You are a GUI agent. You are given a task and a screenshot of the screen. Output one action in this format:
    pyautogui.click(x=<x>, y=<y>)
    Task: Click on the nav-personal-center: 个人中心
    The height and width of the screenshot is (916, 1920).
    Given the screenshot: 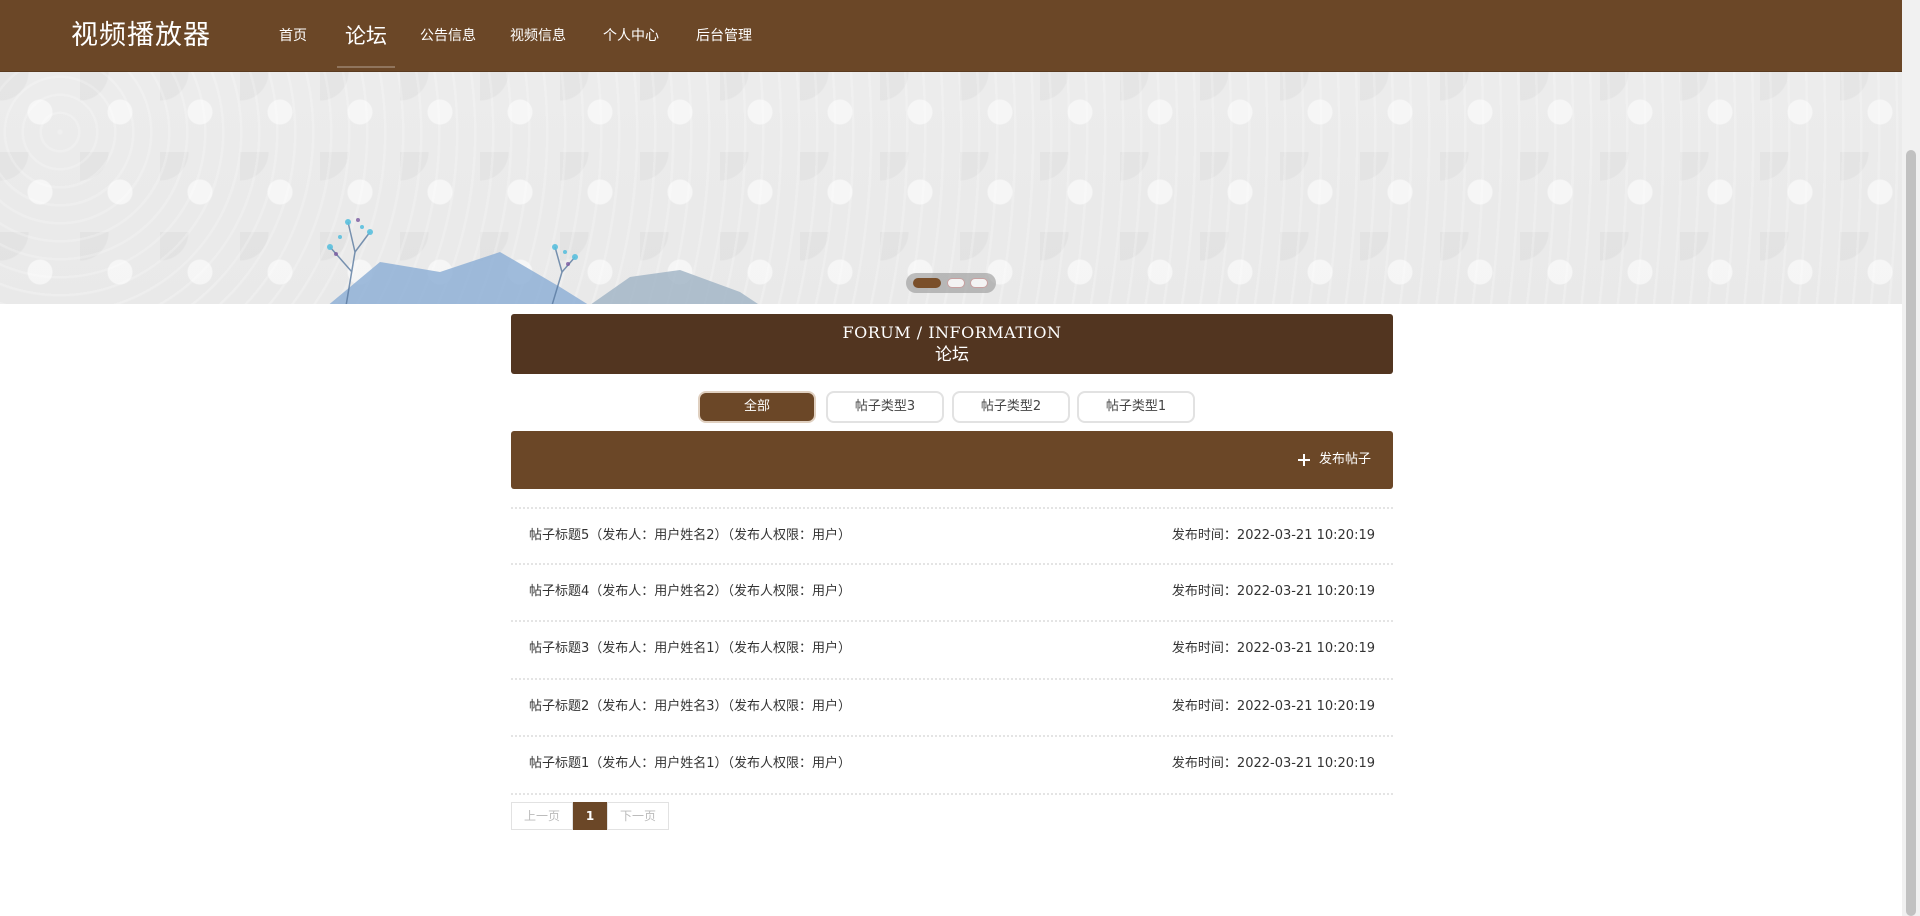 What is the action you would take?
    pyautogui.click(x=631, y=36)
    